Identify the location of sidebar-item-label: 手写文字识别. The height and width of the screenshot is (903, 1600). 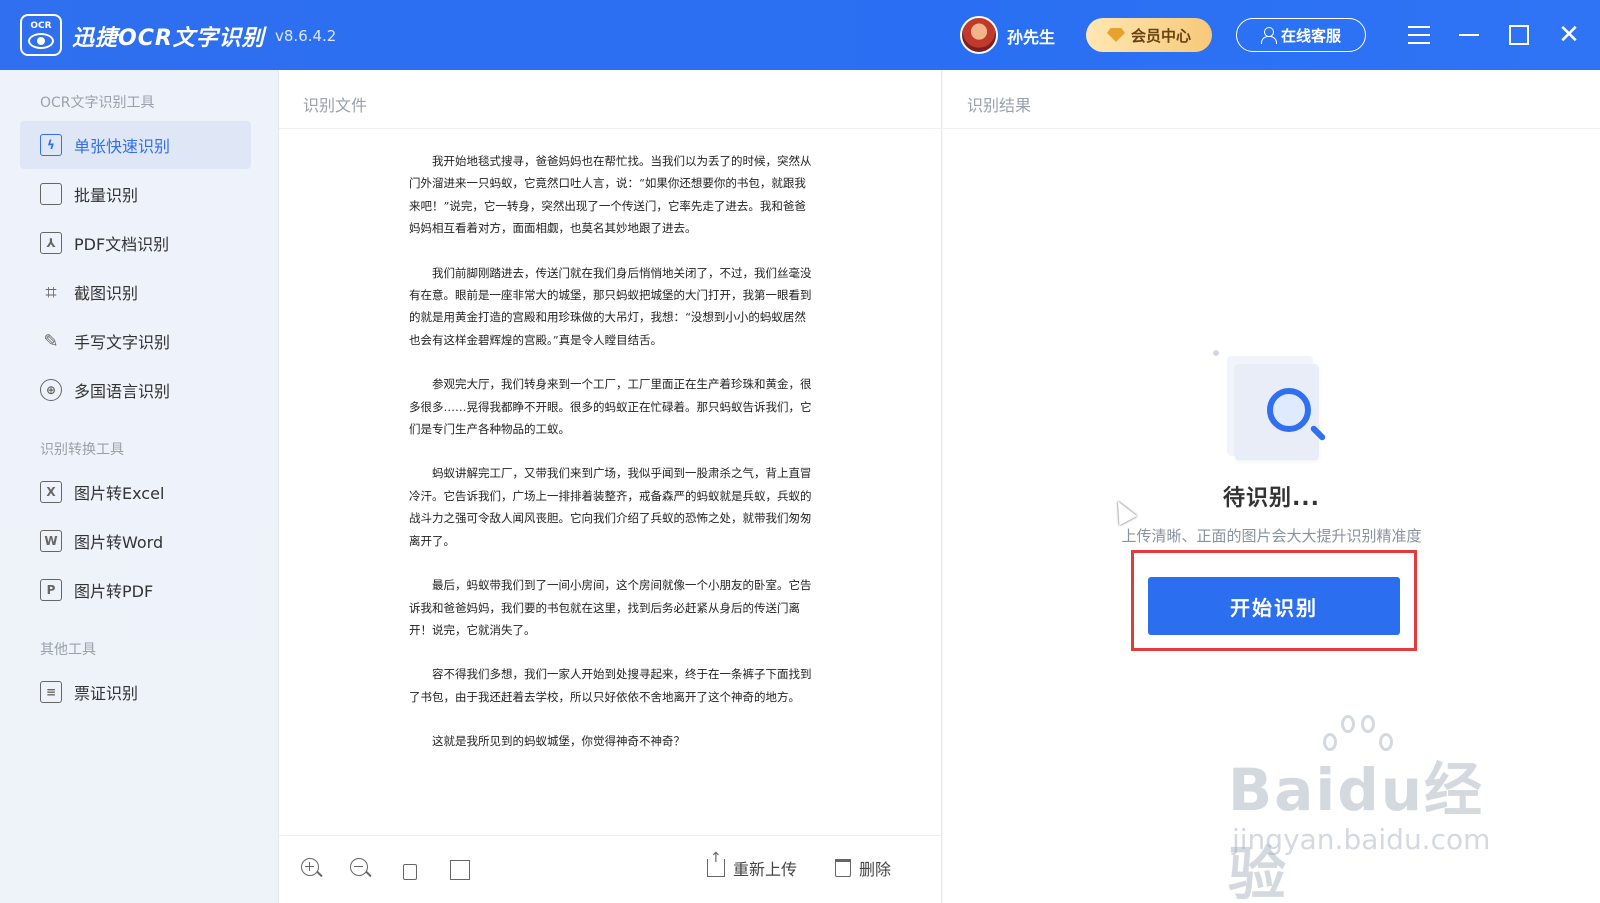
(122, 342).